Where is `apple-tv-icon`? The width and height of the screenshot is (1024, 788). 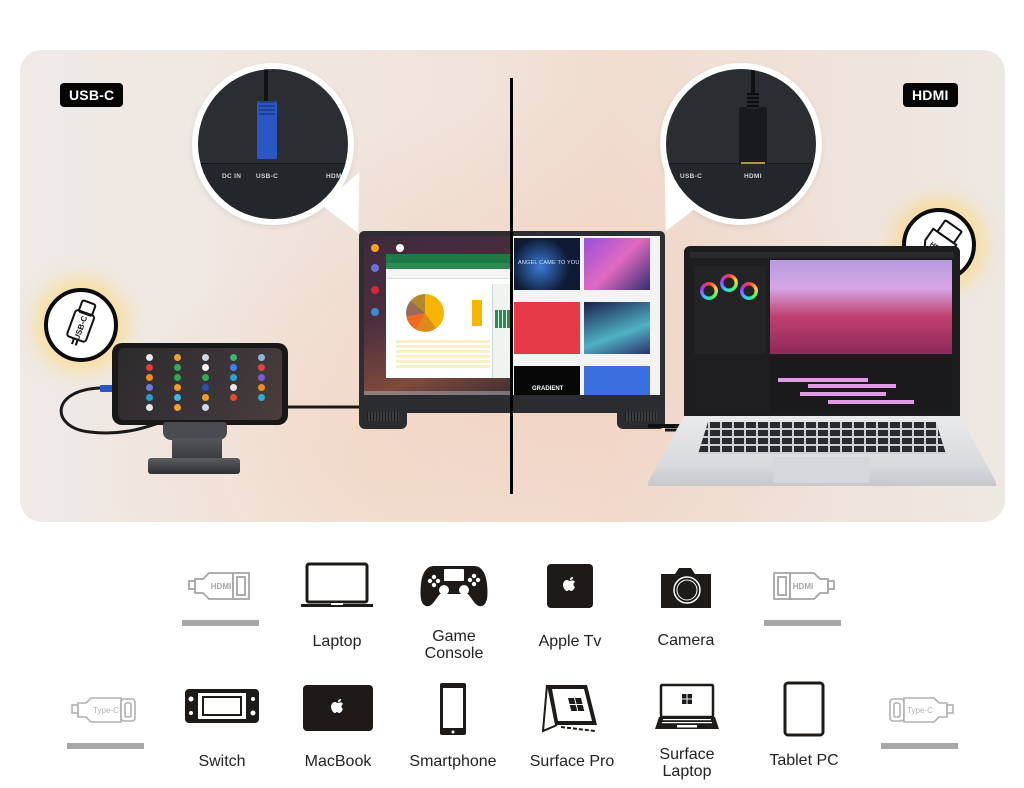 apple-tv-icon is located at coordinates (570, 586).